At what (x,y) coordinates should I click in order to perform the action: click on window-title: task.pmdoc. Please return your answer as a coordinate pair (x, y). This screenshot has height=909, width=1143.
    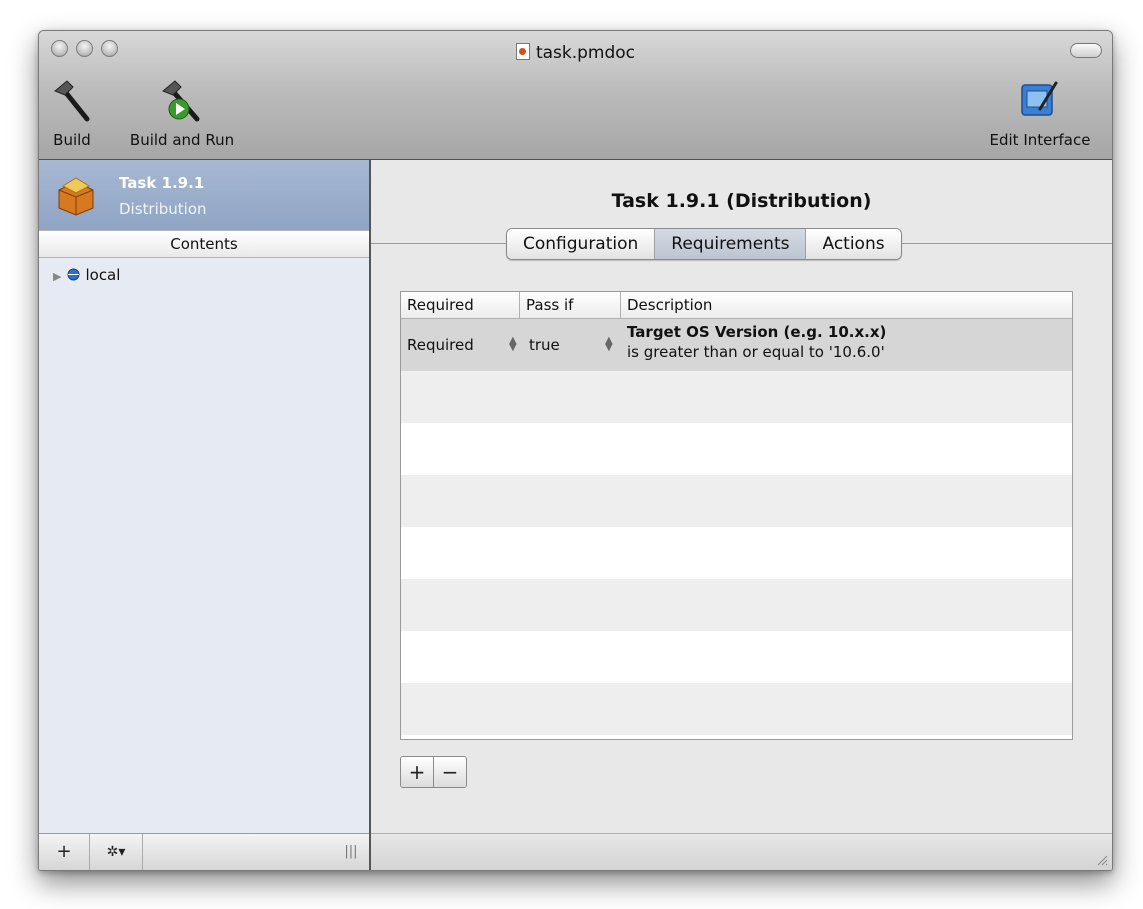
    Looking at the image, I should click on (575, 53).